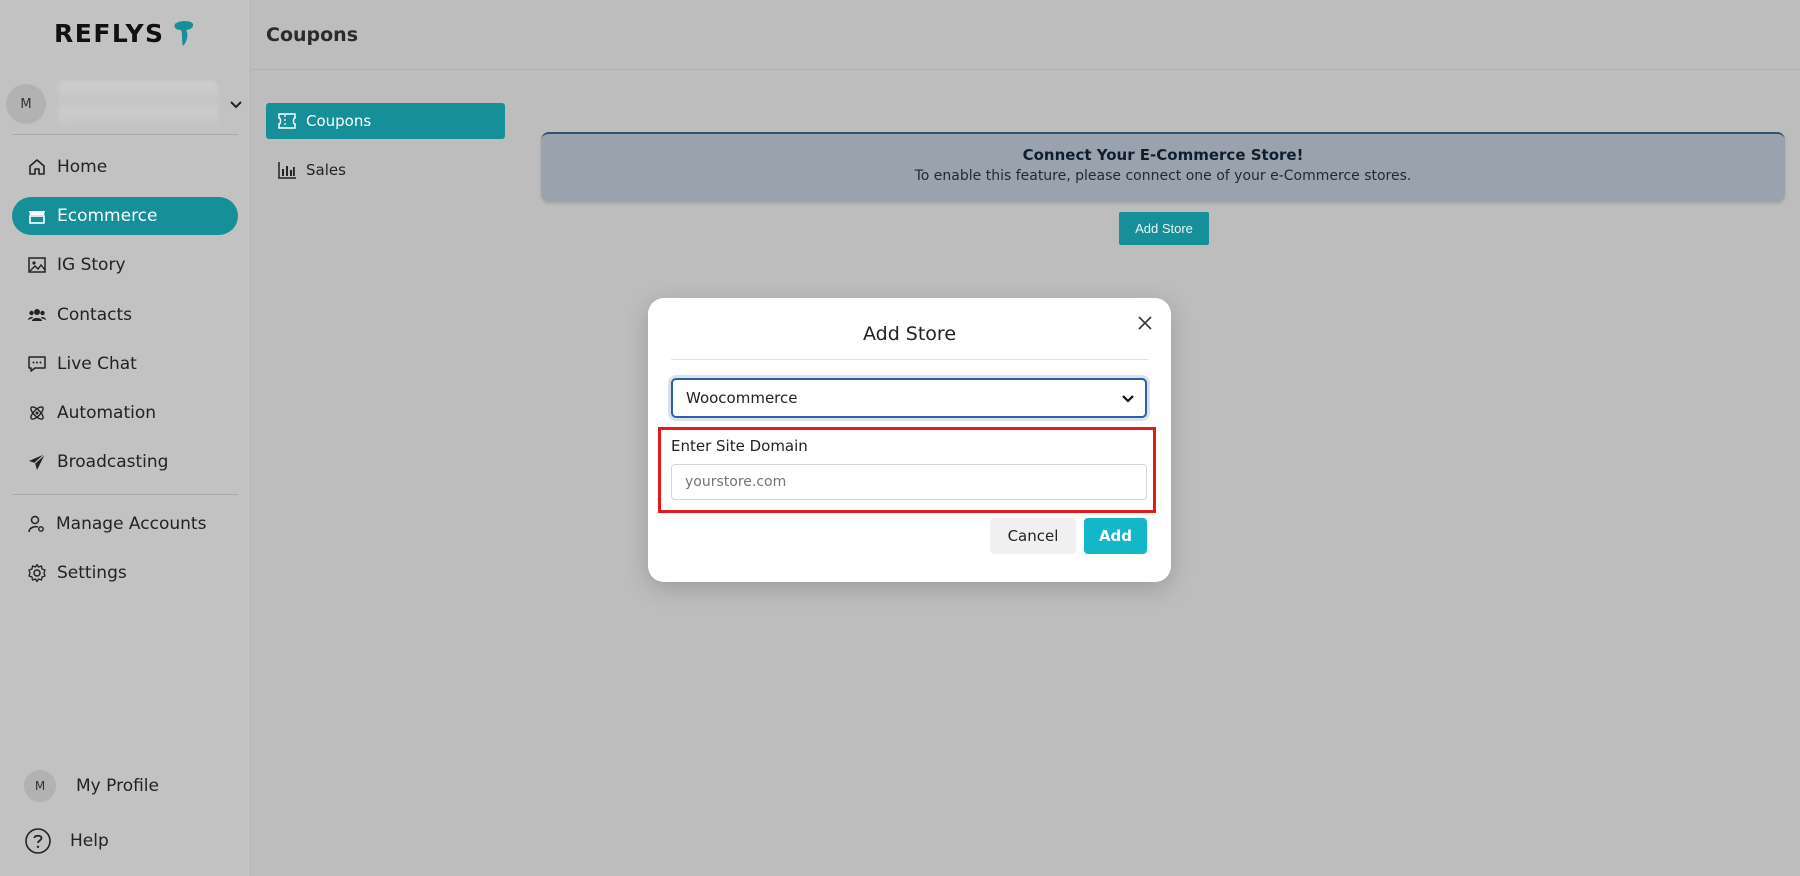 Image resolution: width=1800 pixels, height=876 pixels. Describe the element at coordinates (37, 413) in the screenshot. I see `atom-icon` at that location.